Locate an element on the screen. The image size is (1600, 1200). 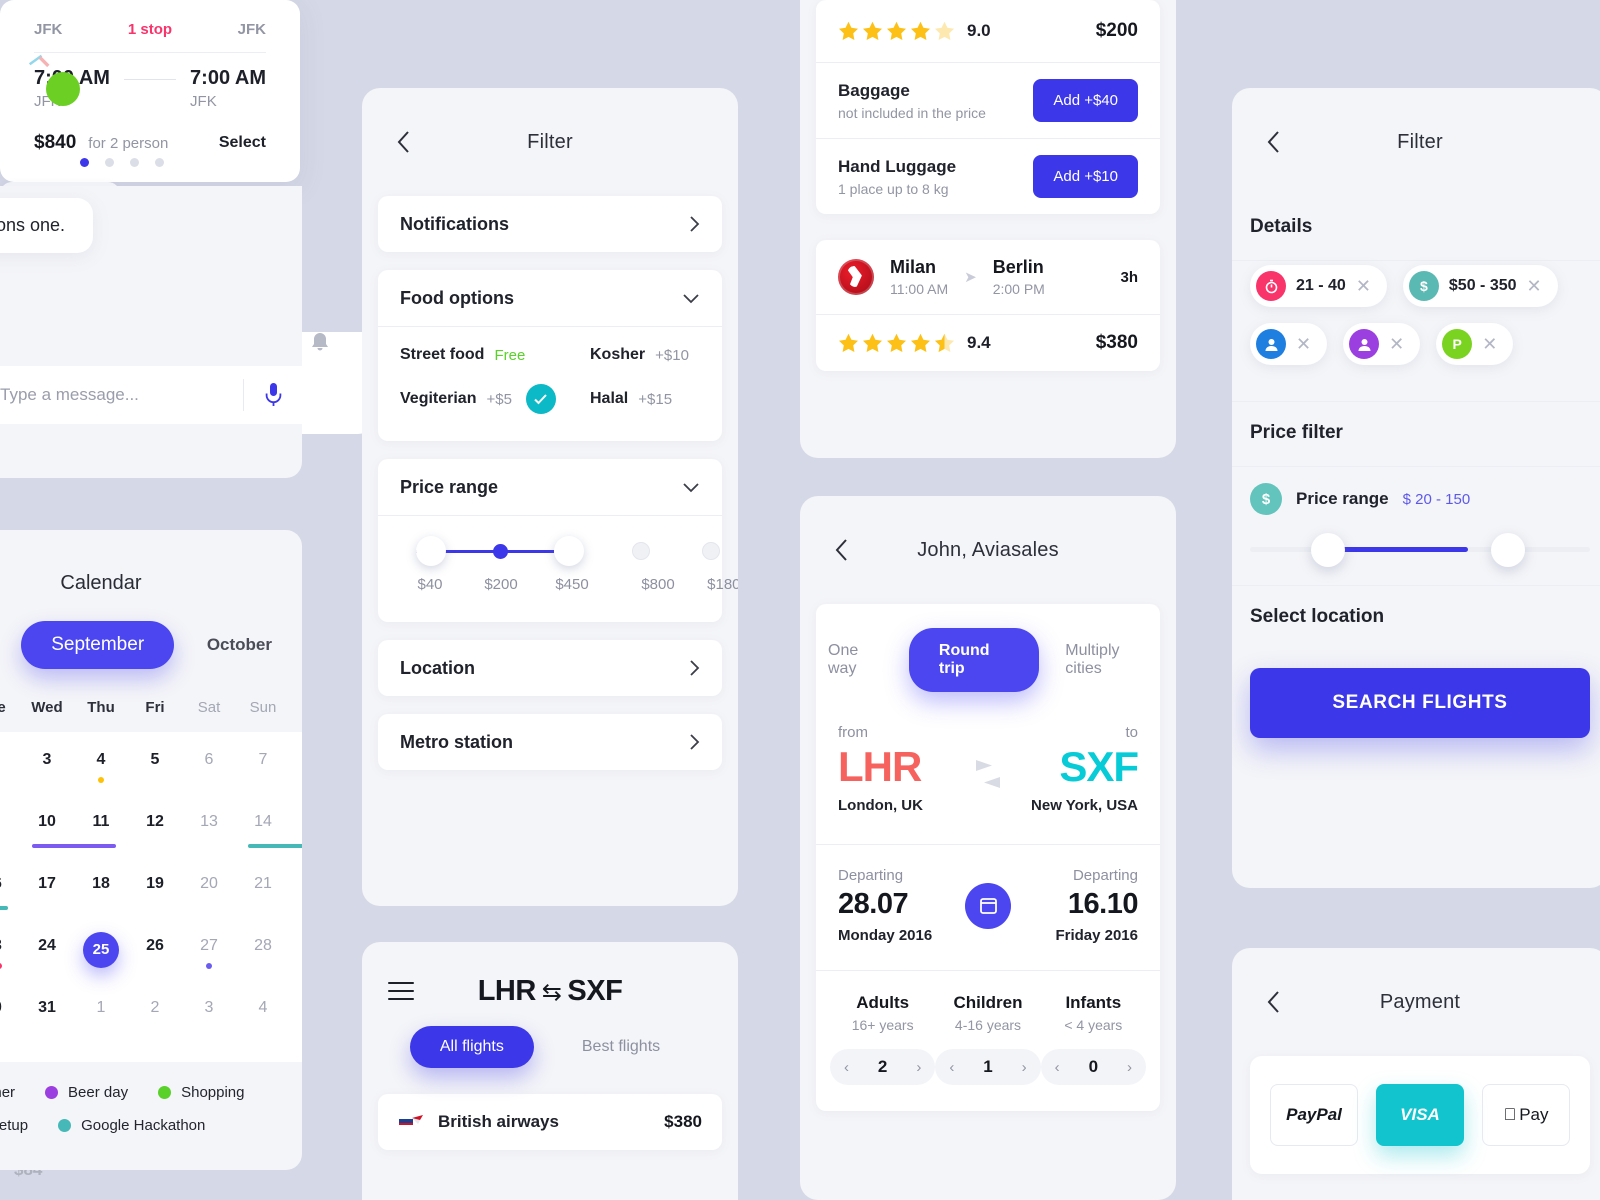
month-switcher: August September October is located at coordinates (151, 632).